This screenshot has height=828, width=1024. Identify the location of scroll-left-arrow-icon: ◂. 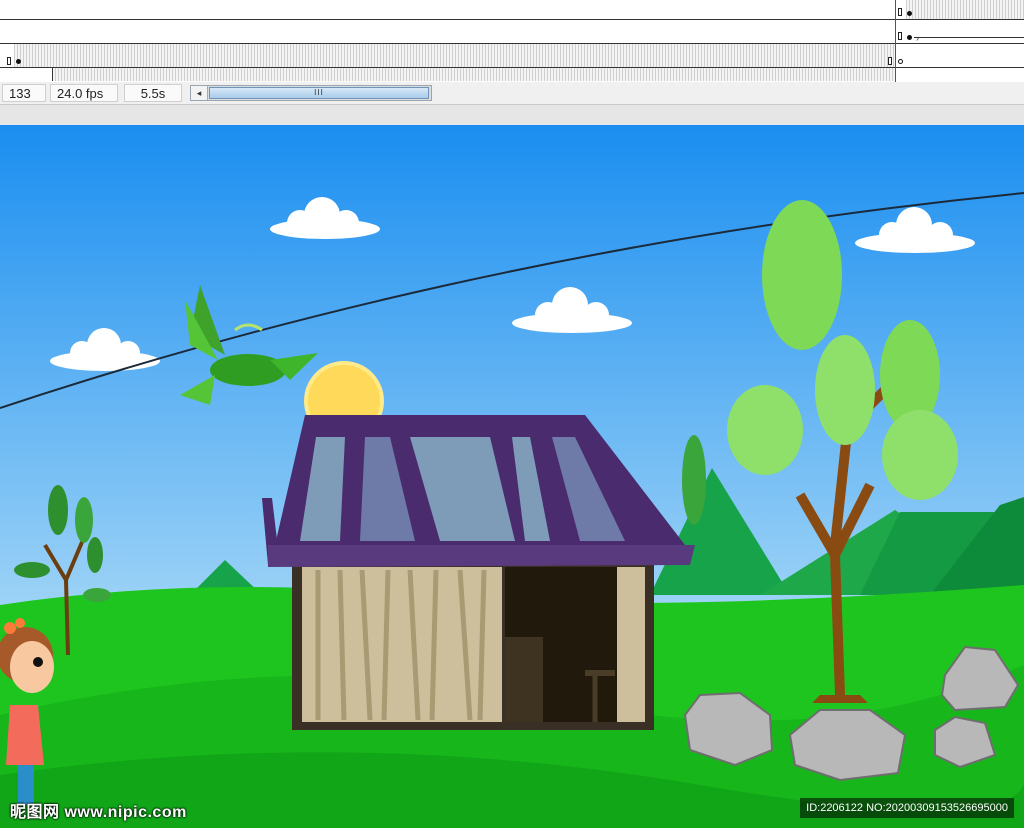
(199, 93).